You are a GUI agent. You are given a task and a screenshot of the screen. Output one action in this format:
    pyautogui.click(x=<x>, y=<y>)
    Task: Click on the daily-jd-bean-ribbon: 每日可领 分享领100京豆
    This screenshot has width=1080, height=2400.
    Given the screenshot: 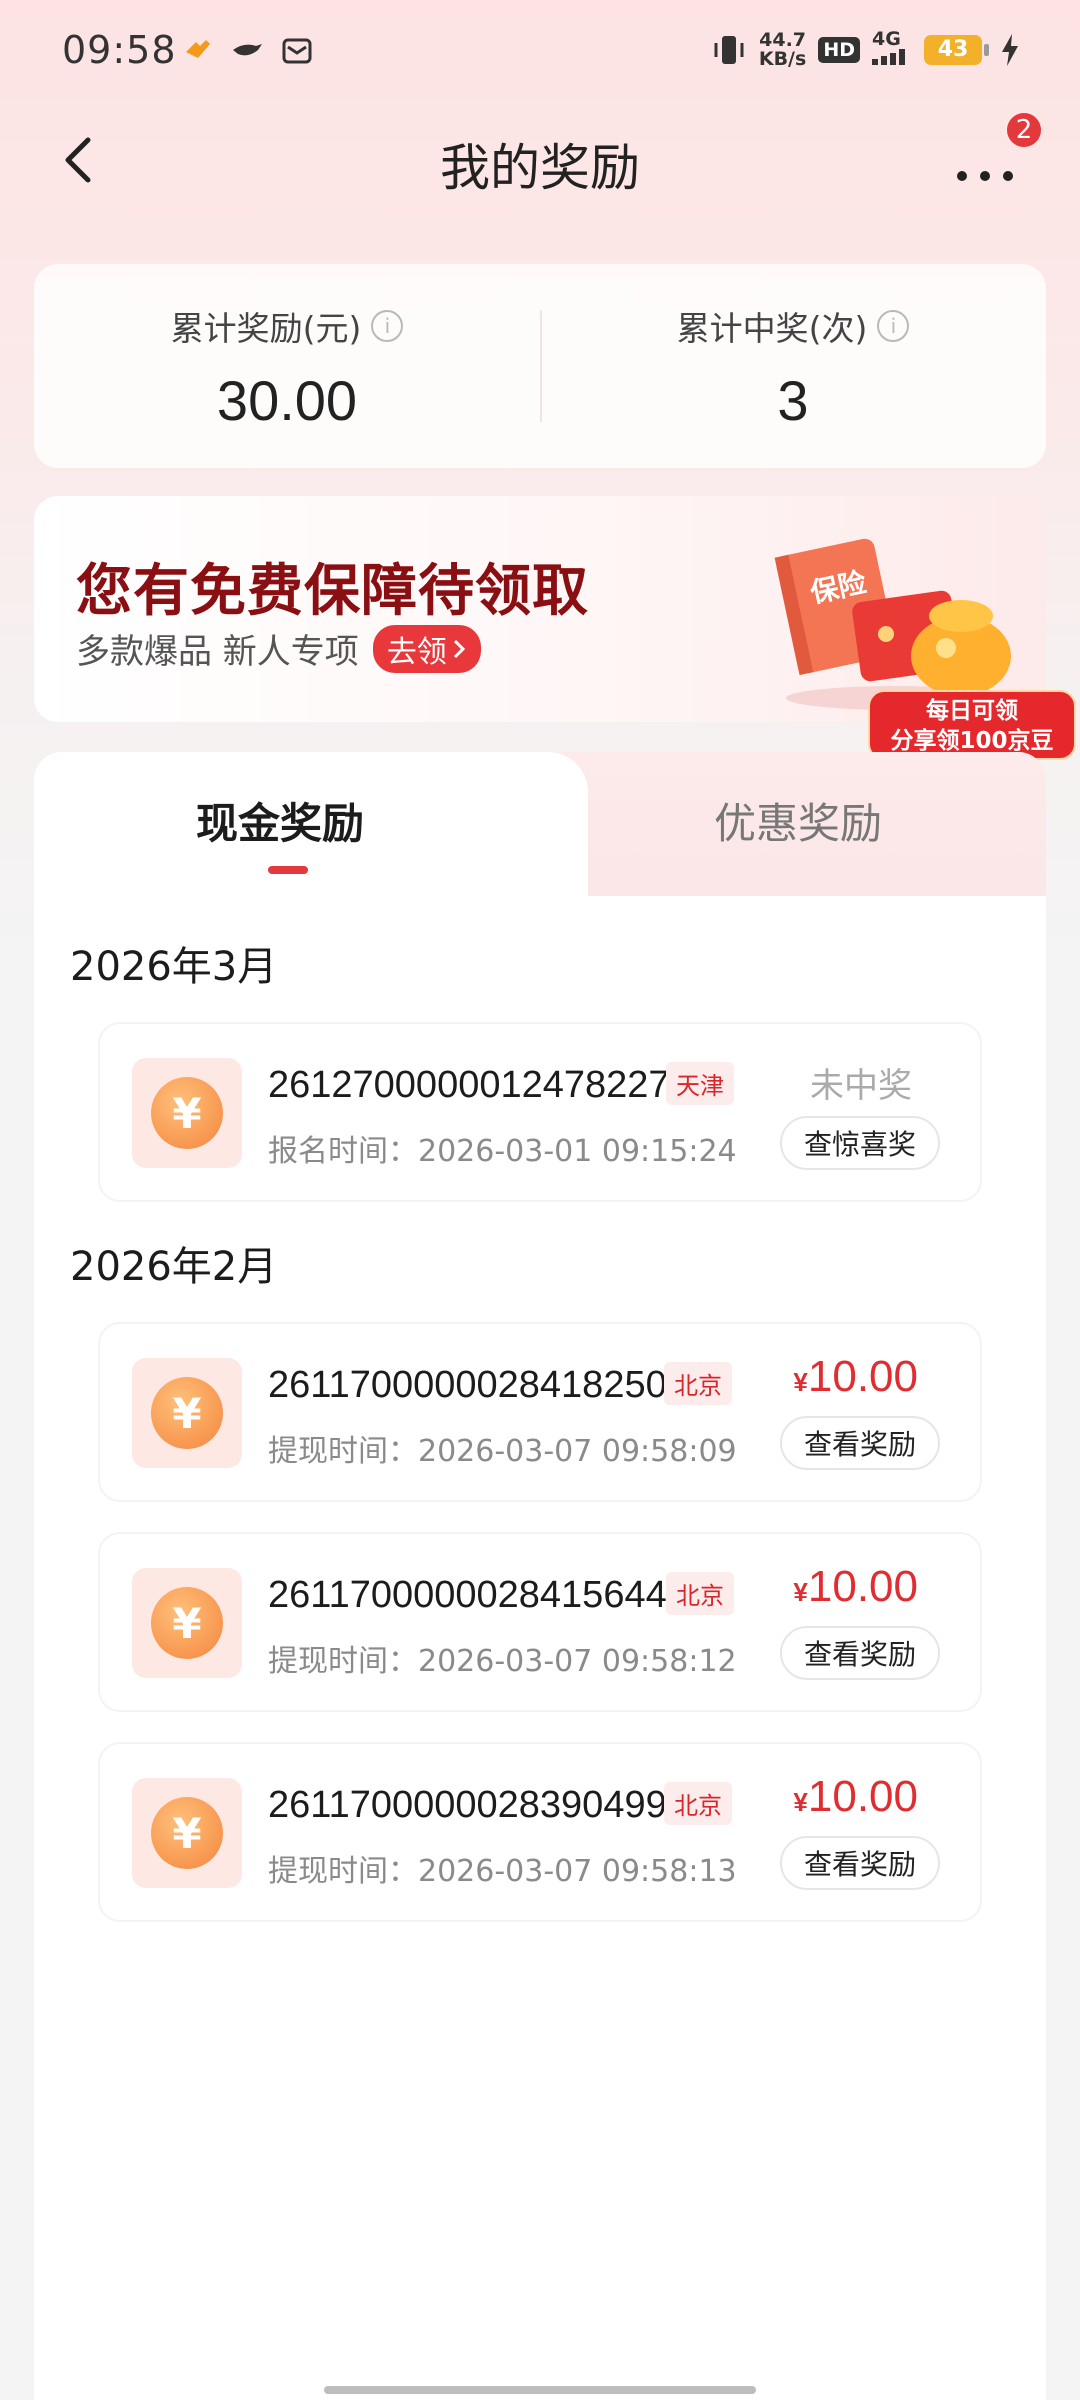 What is the action you would take?
    pyautogui.click(x=972, y=725)
    